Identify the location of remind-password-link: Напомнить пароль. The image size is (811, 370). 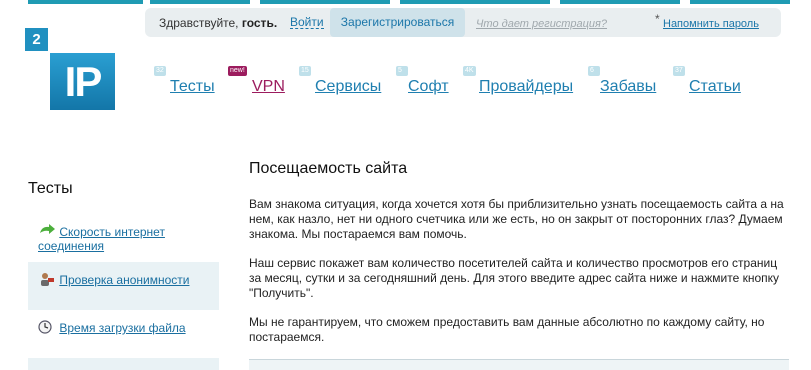
(711, 24).